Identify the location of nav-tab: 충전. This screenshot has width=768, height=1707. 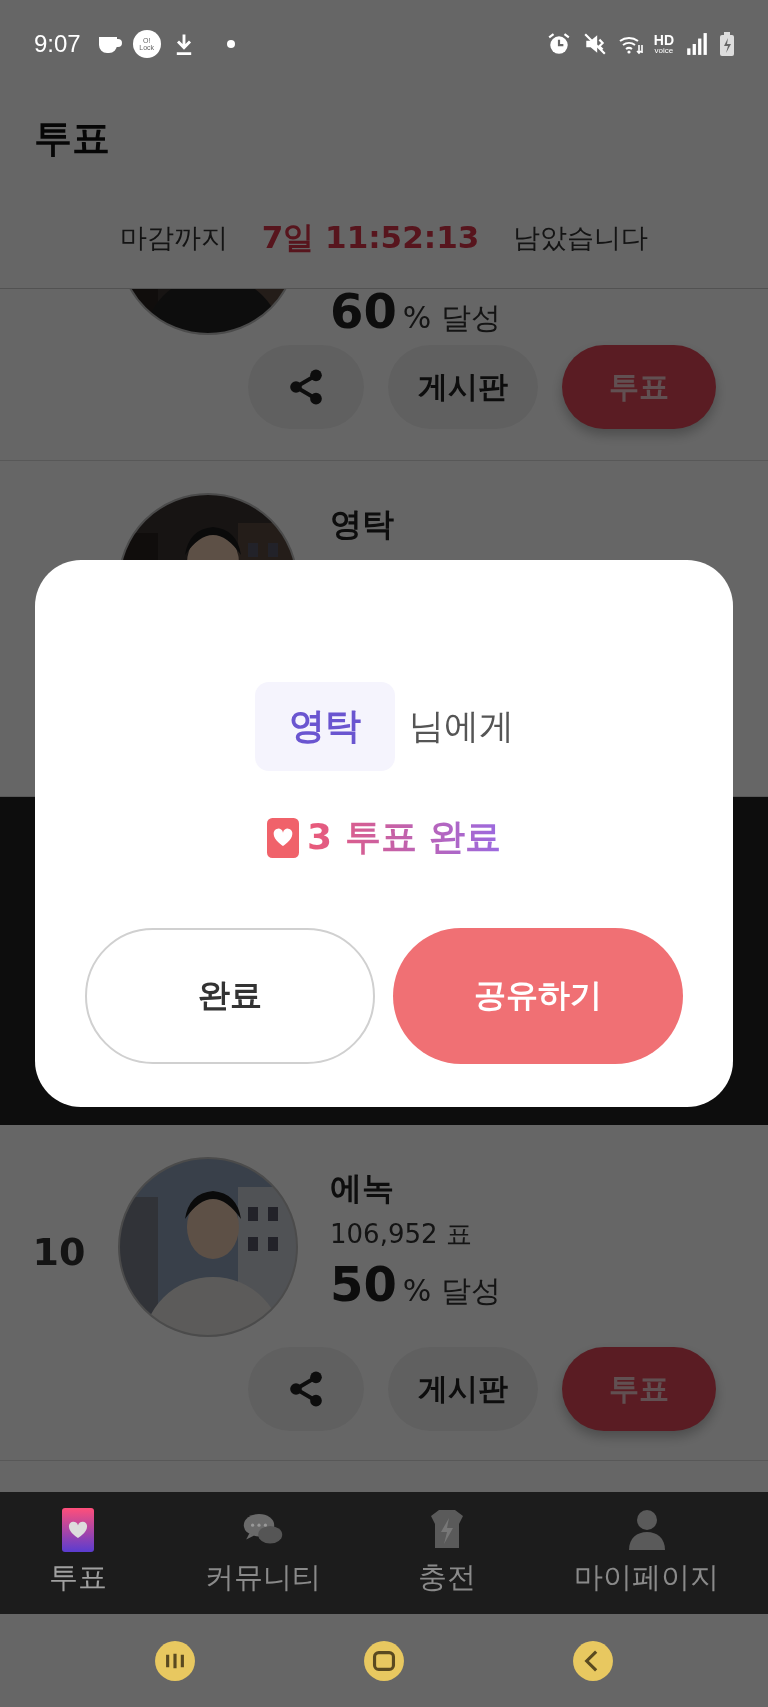
(447, 1553).